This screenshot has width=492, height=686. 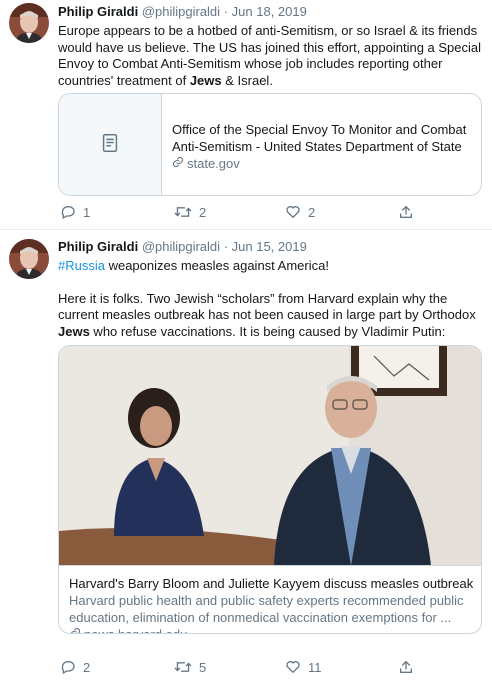 What do you see at coordinates (269, 11) in the screenshot?
I see `tweet-date: Jun 18, 2019` at bounding box center [269, 11].